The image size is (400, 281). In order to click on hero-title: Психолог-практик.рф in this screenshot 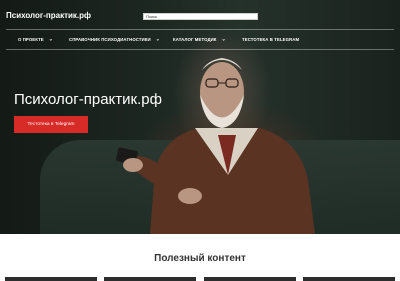, I will do `click(88, 99)`.